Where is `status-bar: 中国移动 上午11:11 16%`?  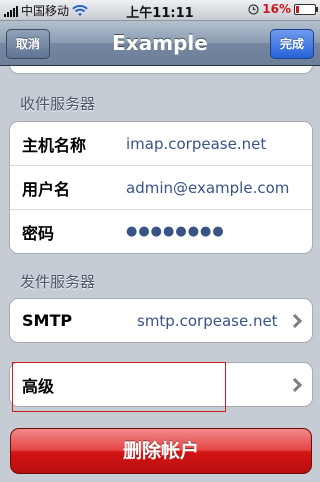
status-bar: 中国移动 上午11:11 16% is located at coordinates (160, 10).